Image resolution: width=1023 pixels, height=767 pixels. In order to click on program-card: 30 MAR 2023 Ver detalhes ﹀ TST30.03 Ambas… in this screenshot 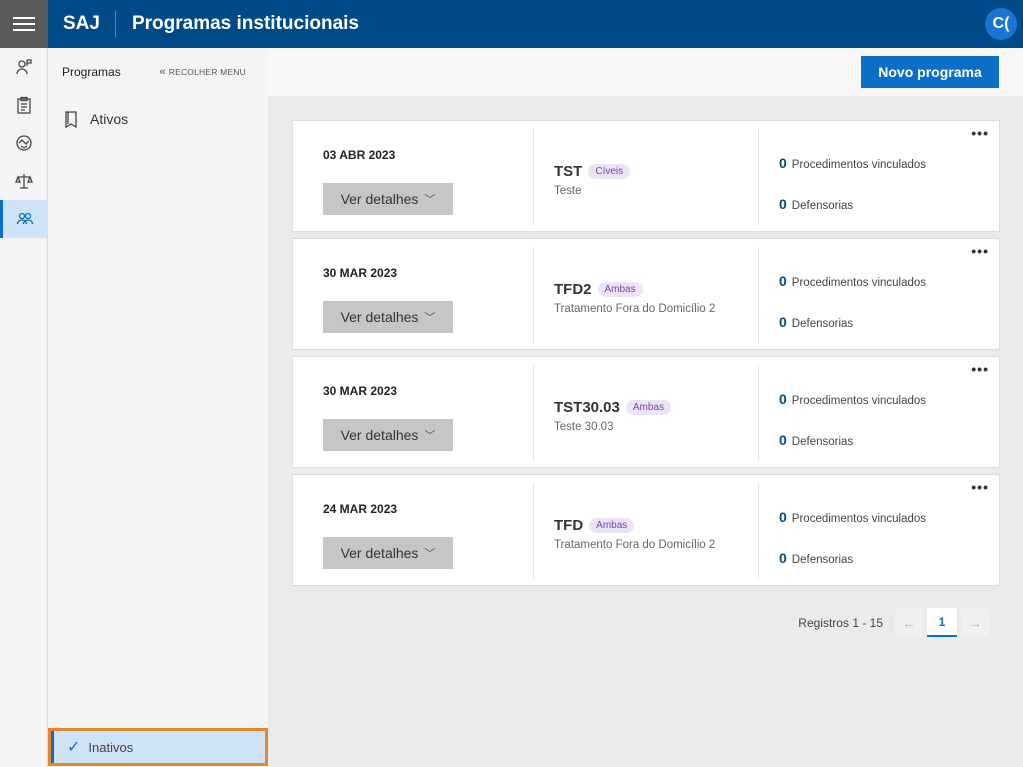, I will do `click(646, 412)`.